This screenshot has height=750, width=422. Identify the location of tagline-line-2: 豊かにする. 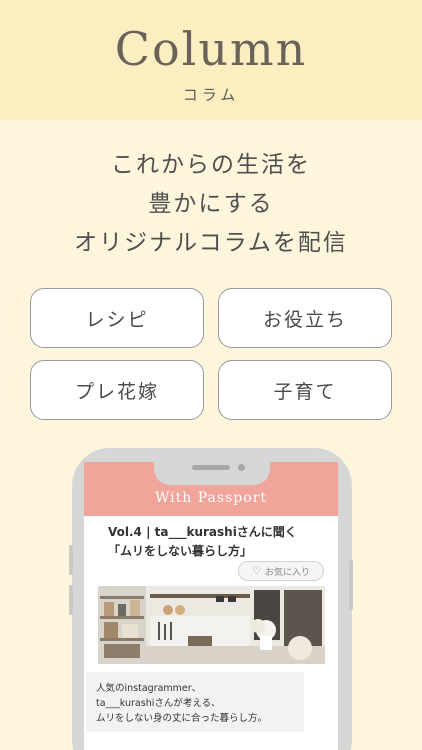
(211, 204).